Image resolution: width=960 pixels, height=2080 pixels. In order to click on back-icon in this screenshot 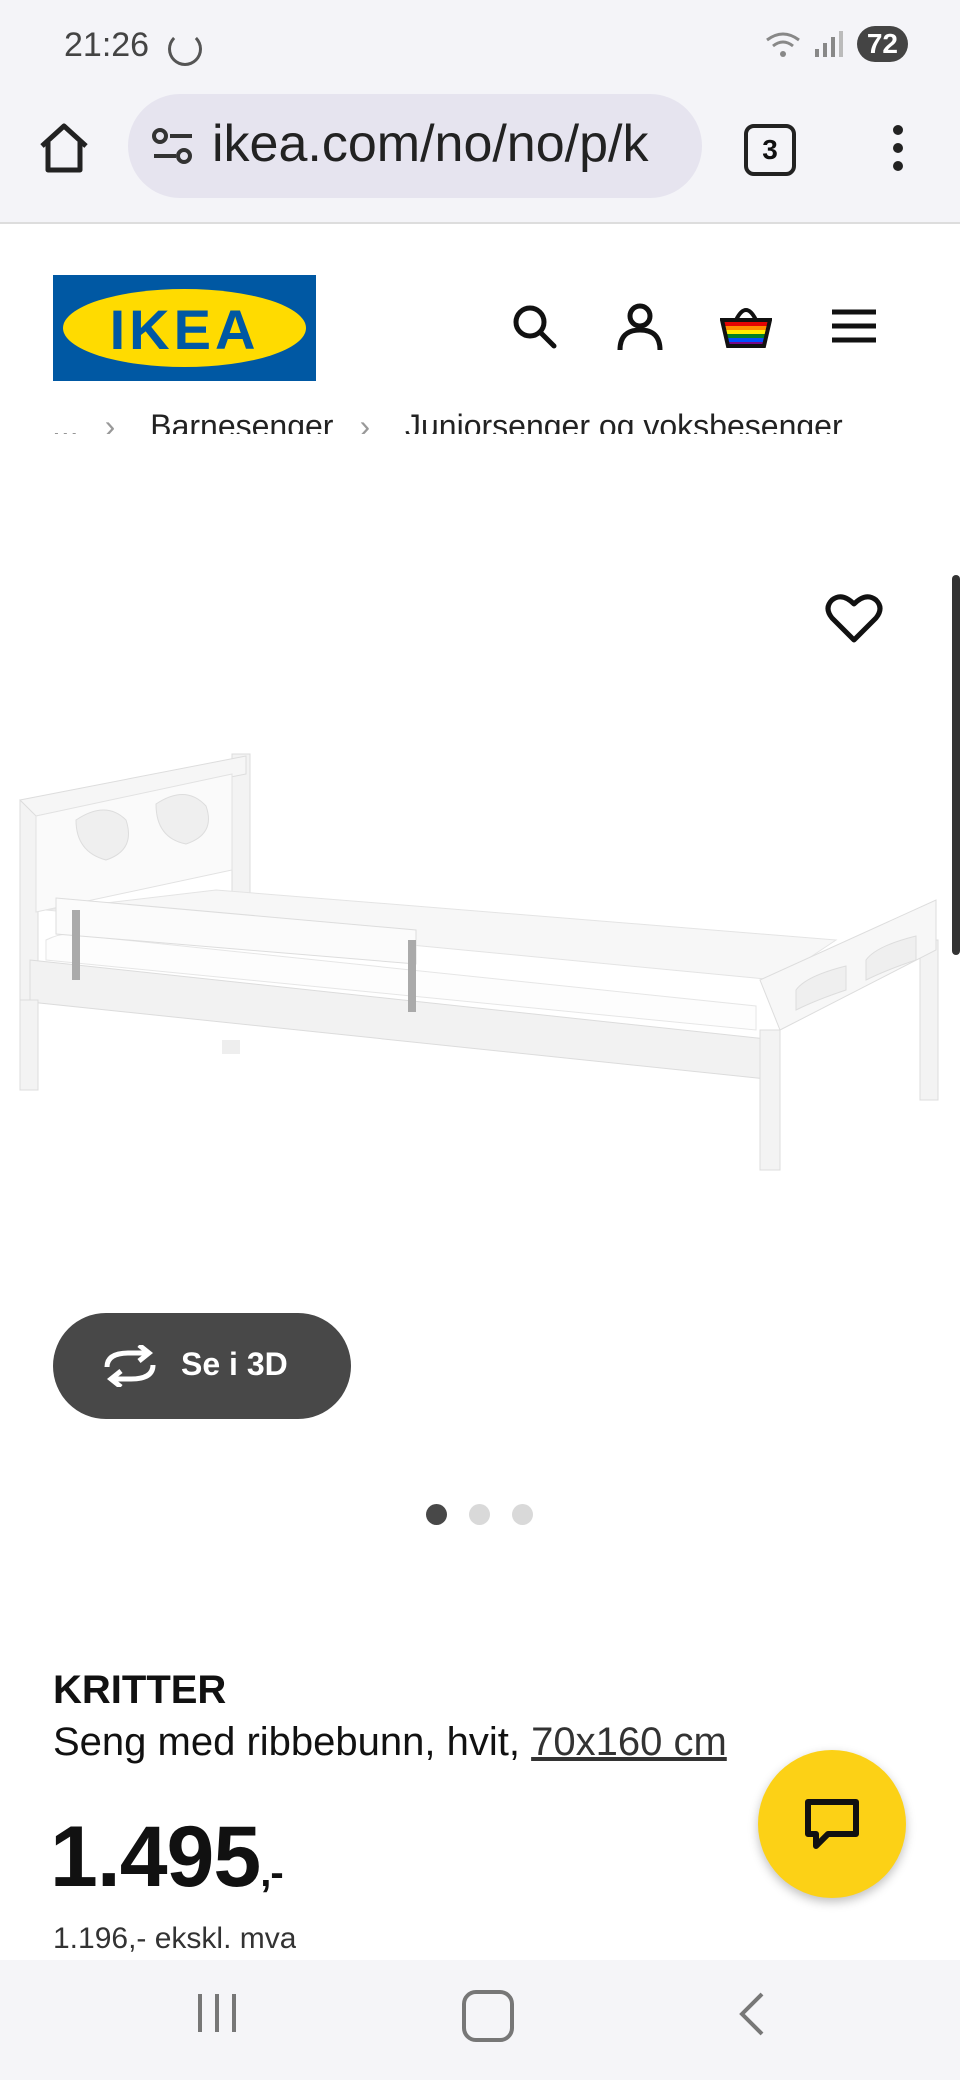, I will do `click(751, 2014)`.